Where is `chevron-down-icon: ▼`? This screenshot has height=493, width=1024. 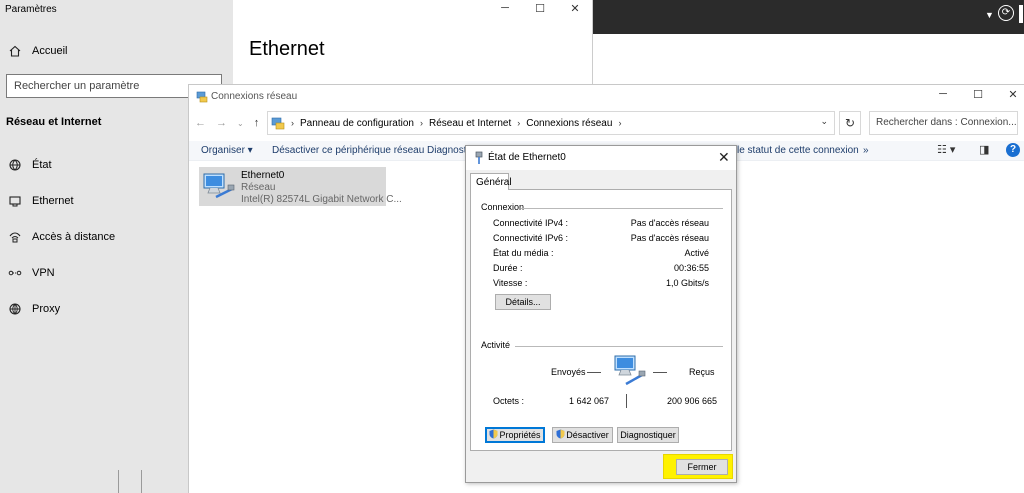 chevron-down-icon: ▼ is located at coordinates (989, 15).